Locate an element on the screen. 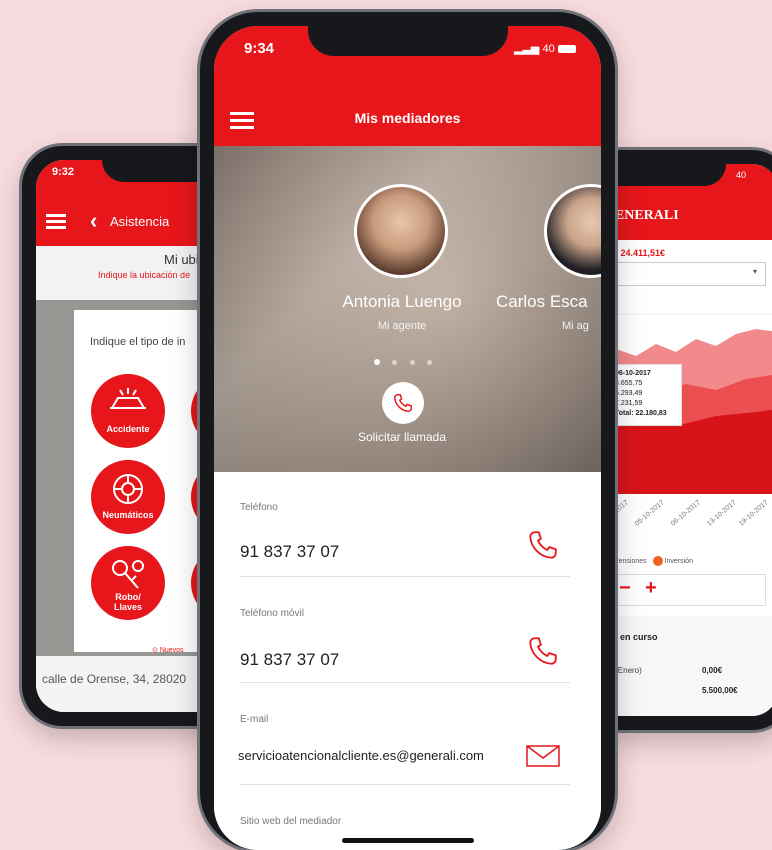 The image size is (772, 850). tire-icon is located at coordinates (128, 489).